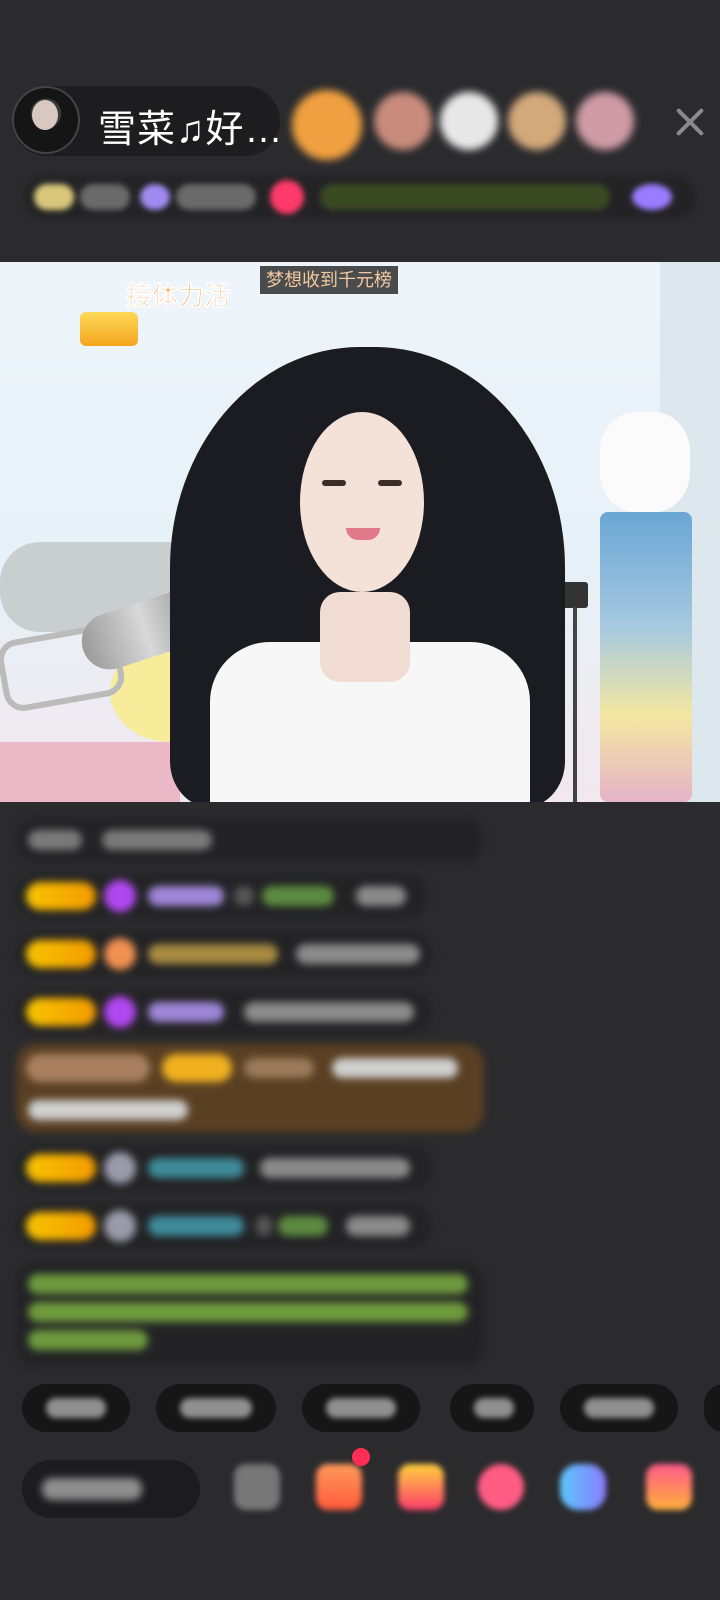 The height and width of the screenshot is (1600, 720). Describe the element at coordinates (669, 1487) in the screenshot. I see `gift-icon` at that location.